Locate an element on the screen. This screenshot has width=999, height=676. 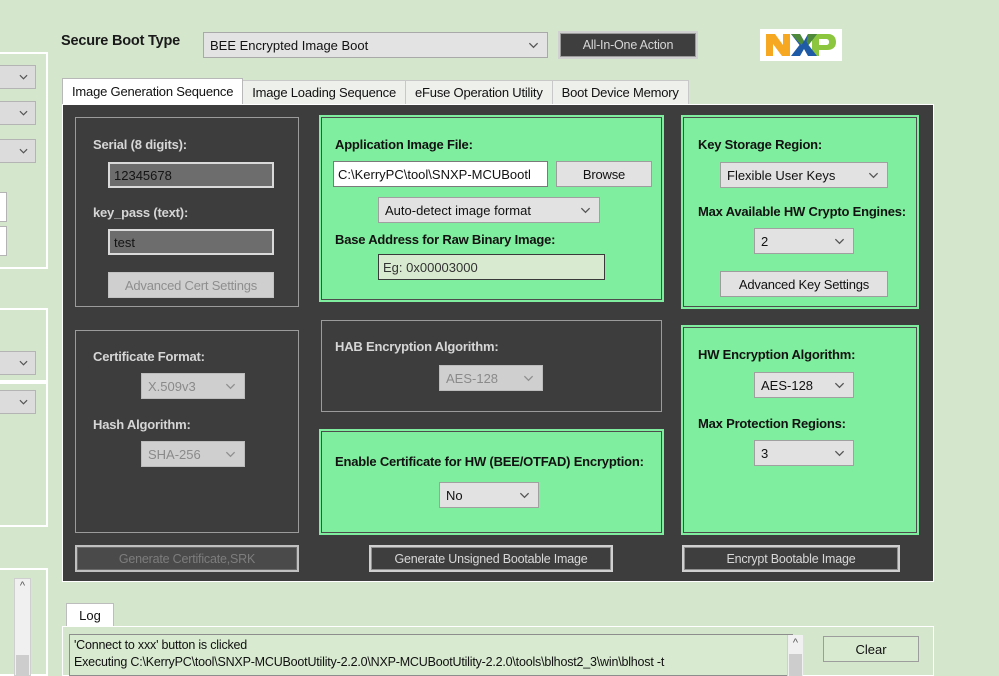
tab-image-loading-sequence: Image Loading Sequence is located at coordinates (324, 92).